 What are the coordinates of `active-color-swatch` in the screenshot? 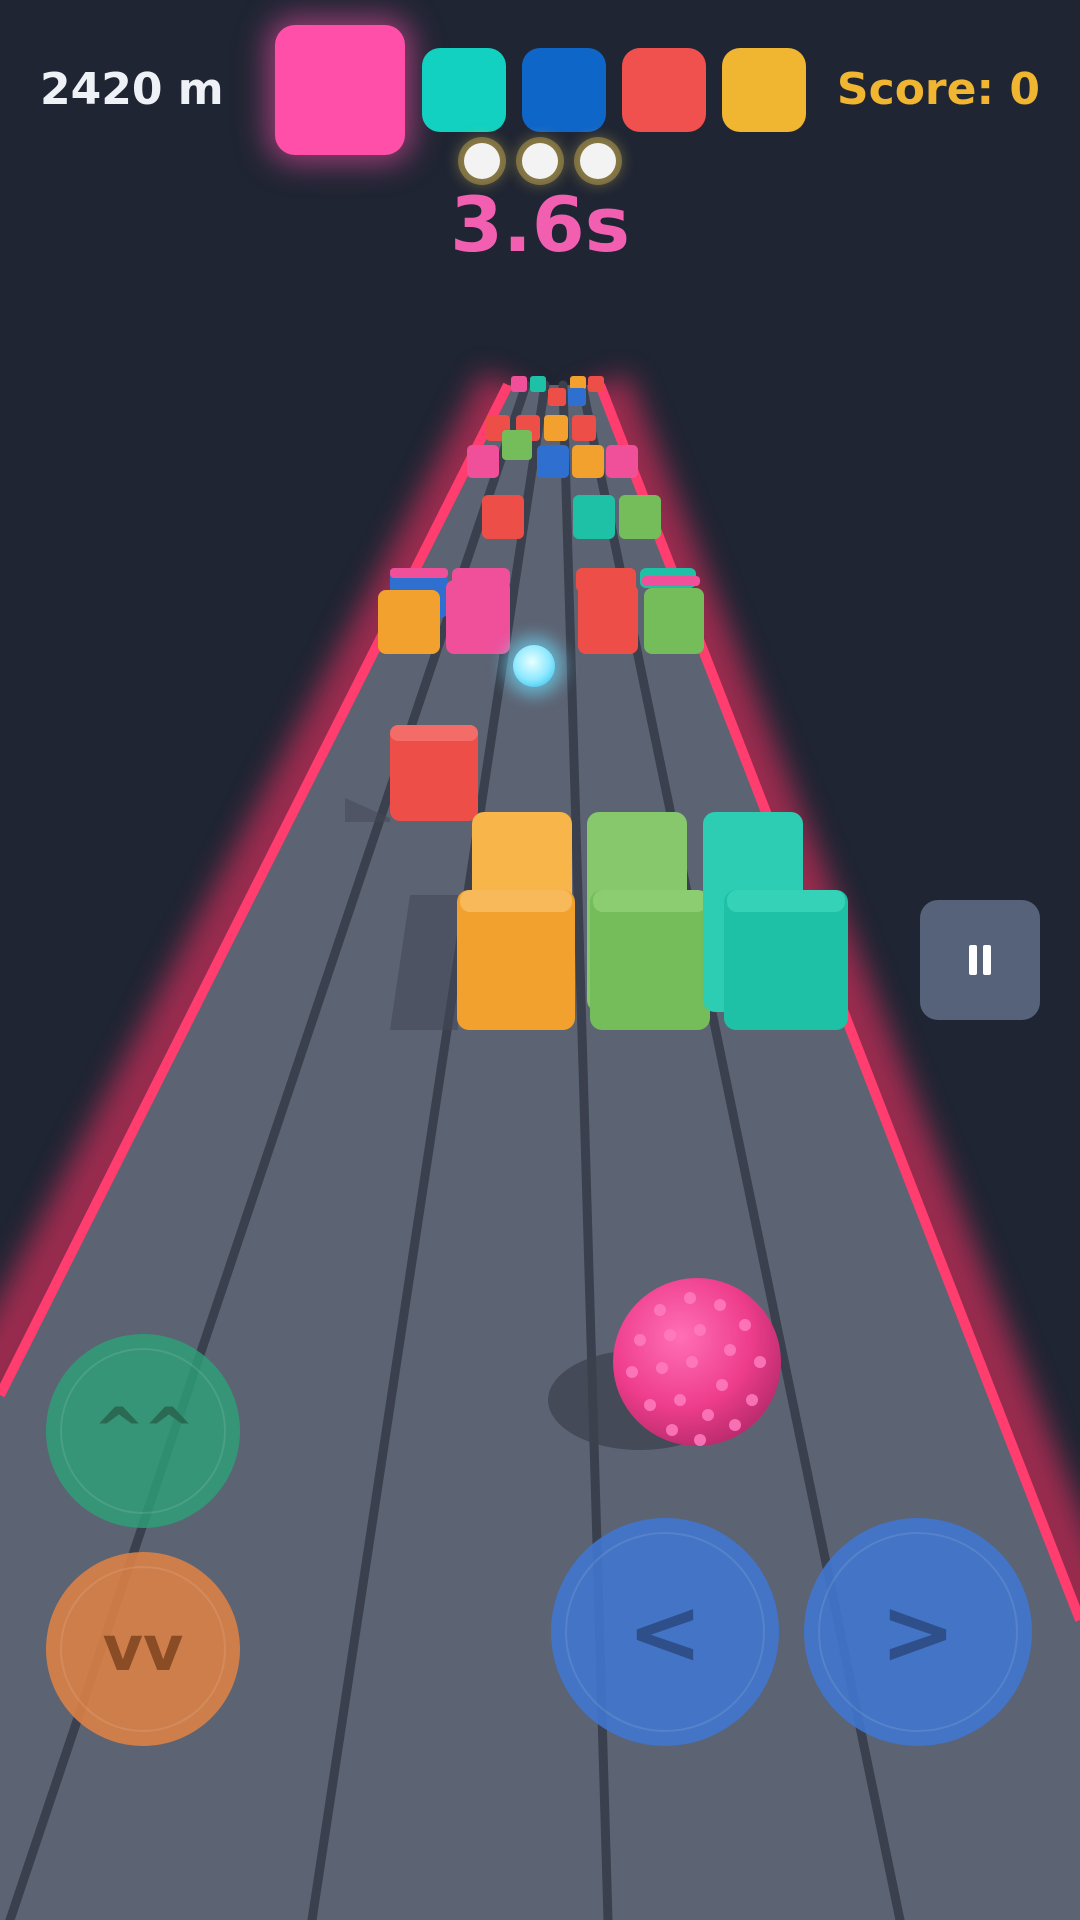 It's located at (340, 90).